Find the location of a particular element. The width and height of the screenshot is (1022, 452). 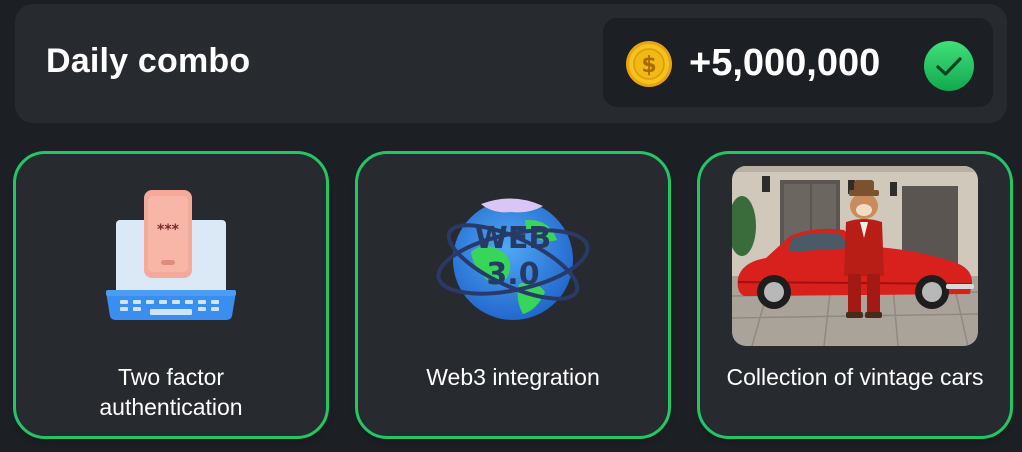

web3-icon-text-line1: WEB is located at coordinates (513, 238).